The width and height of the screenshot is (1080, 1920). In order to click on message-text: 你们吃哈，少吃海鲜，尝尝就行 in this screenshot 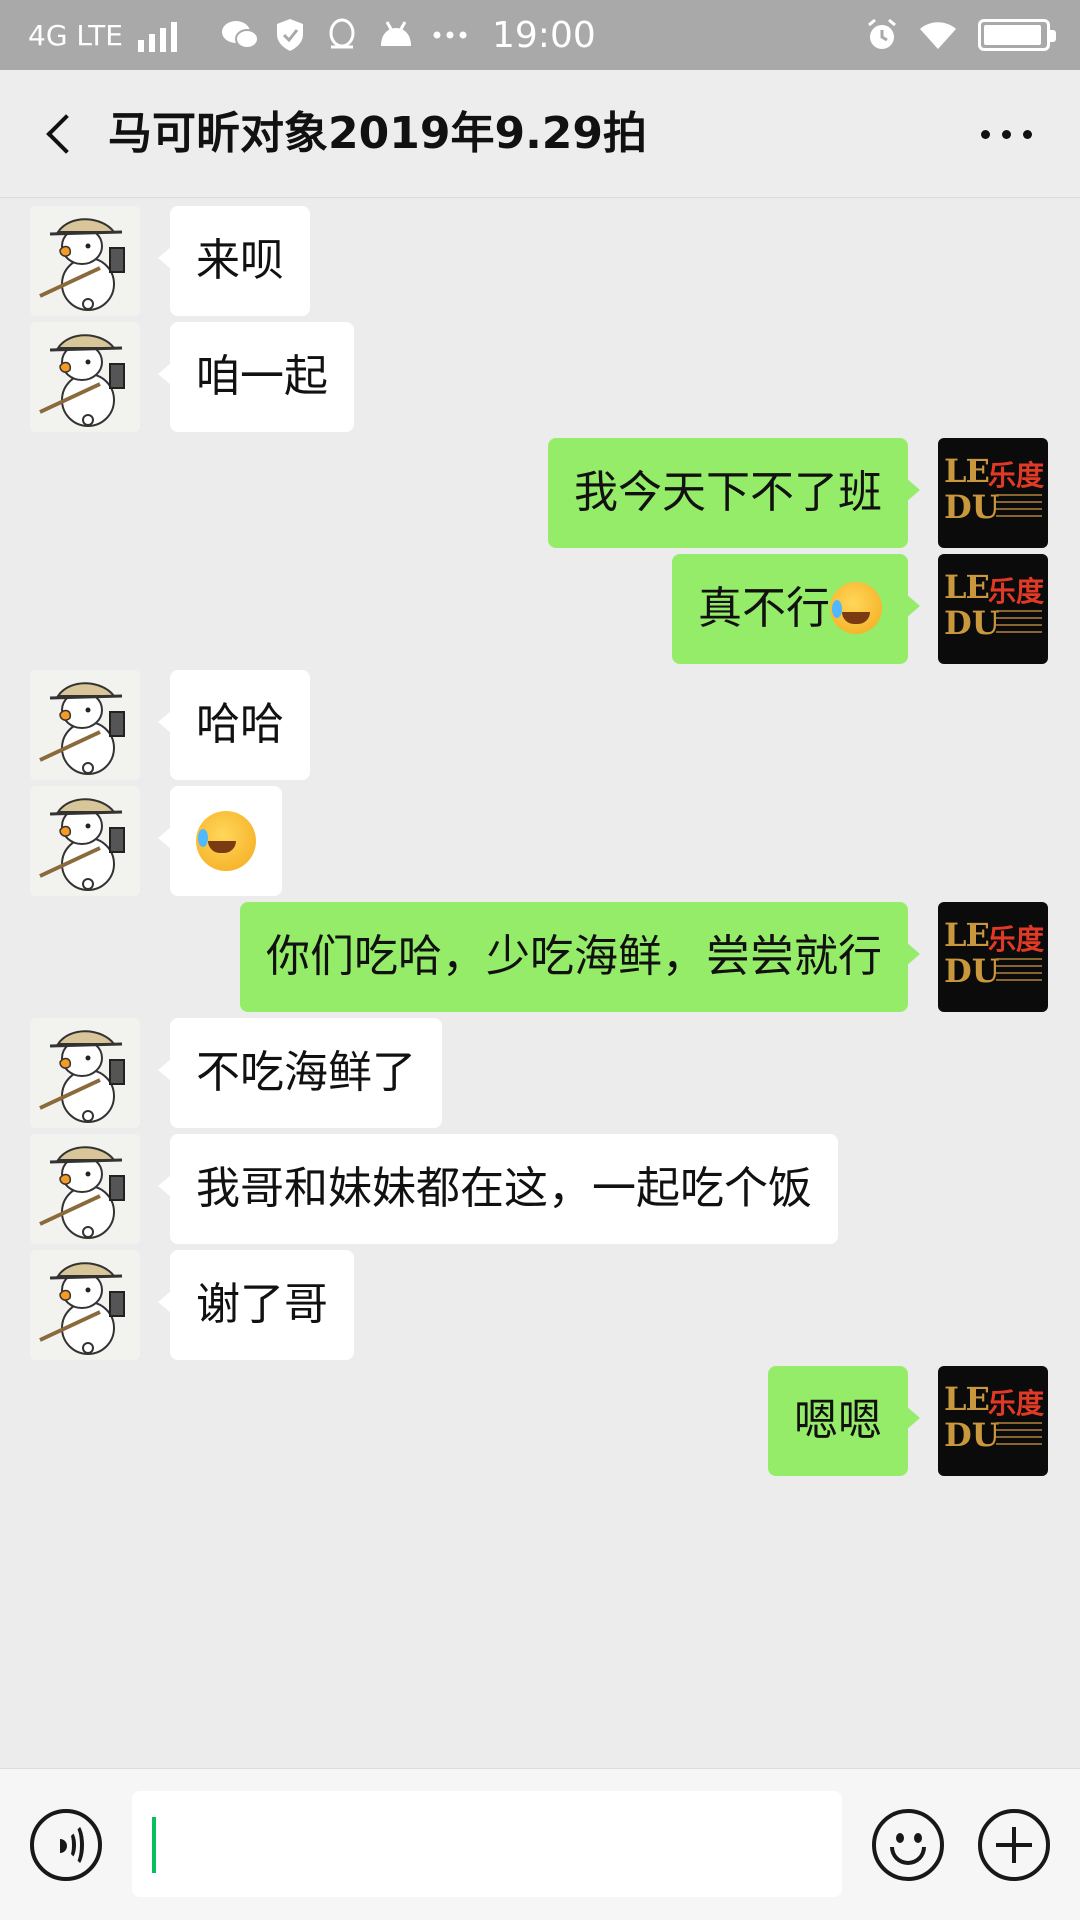, I will do `click(574, 956)`.